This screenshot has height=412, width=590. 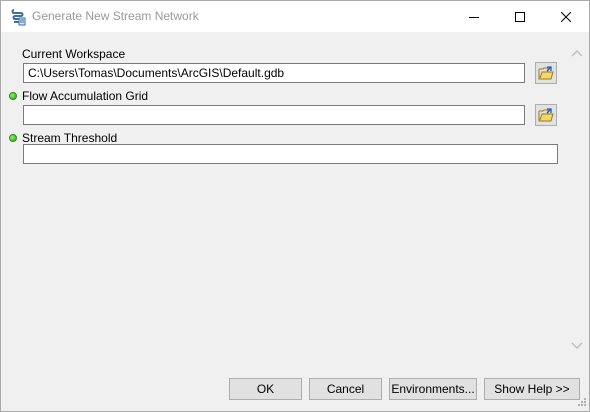 I want to click on minimize-icon, so click(x=474, y=17).